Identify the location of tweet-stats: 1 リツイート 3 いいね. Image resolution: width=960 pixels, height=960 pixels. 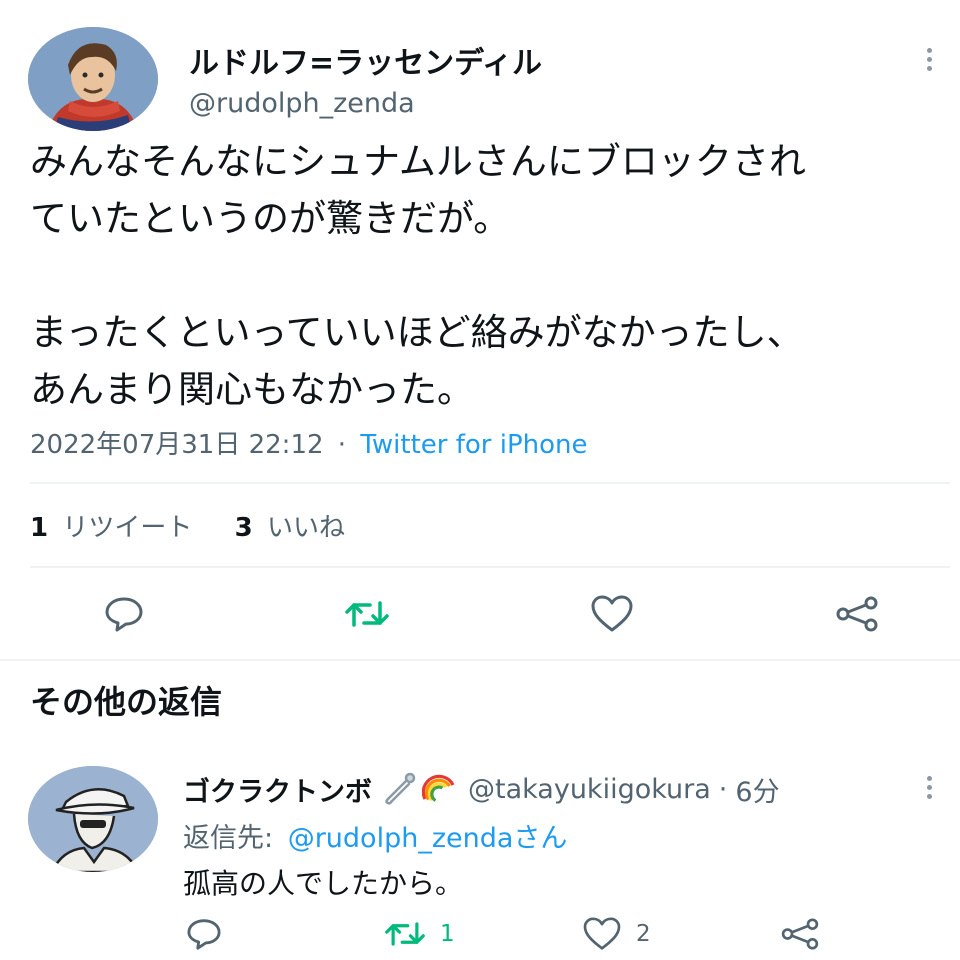
(187, 525).